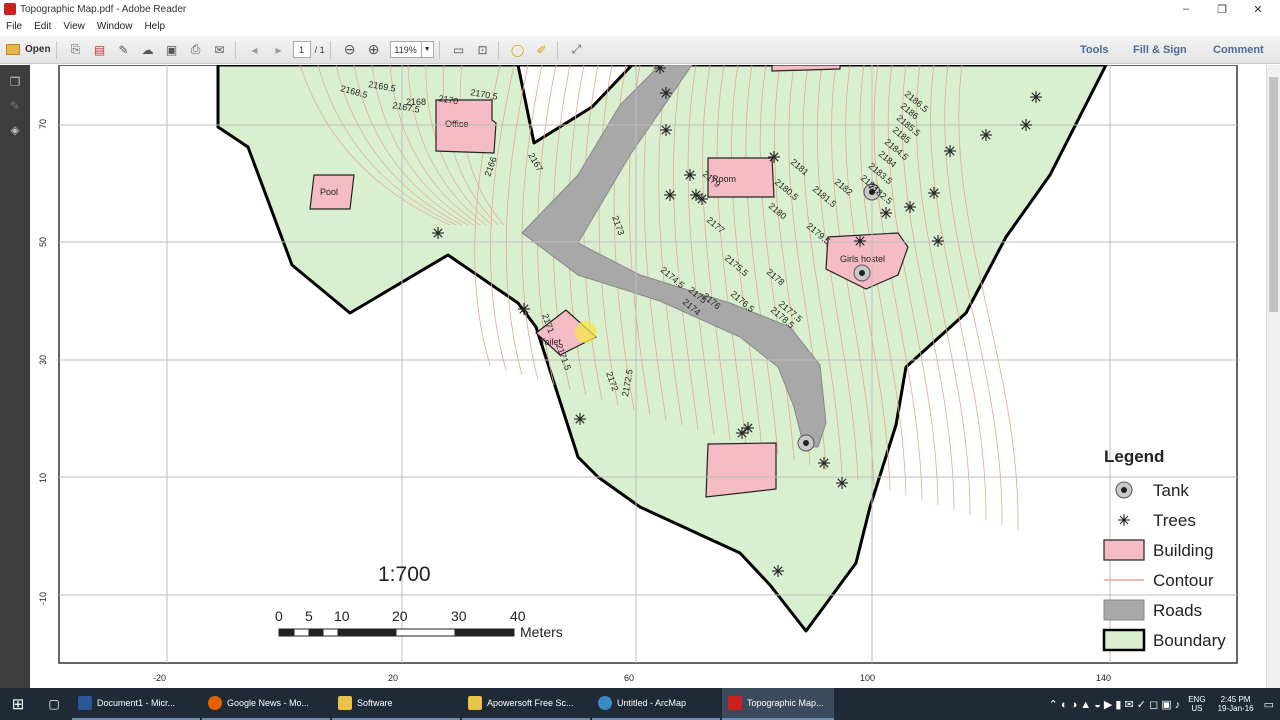 The height and width of the screenshot is (720, 1280). I want to click on scale-tick-label: 5, so click(309, 616).